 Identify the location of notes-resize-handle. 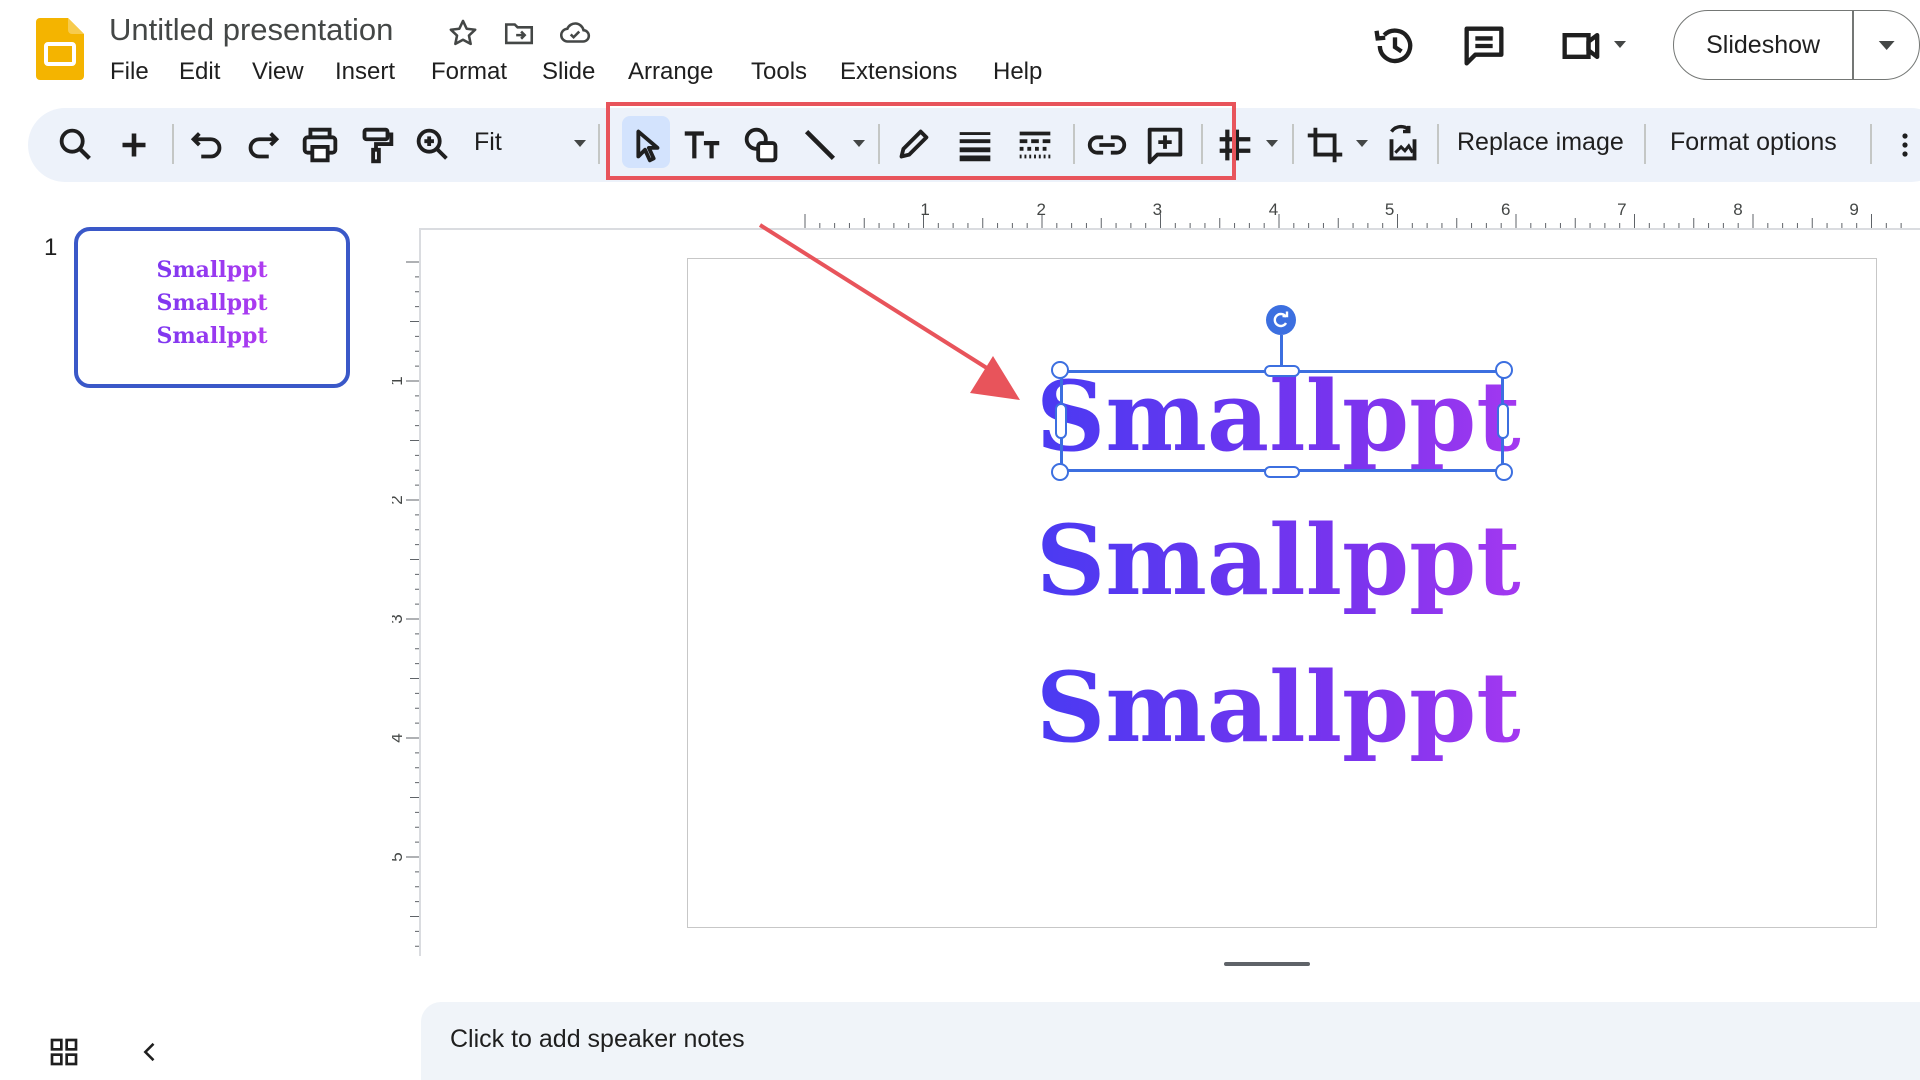
(1267, 964).